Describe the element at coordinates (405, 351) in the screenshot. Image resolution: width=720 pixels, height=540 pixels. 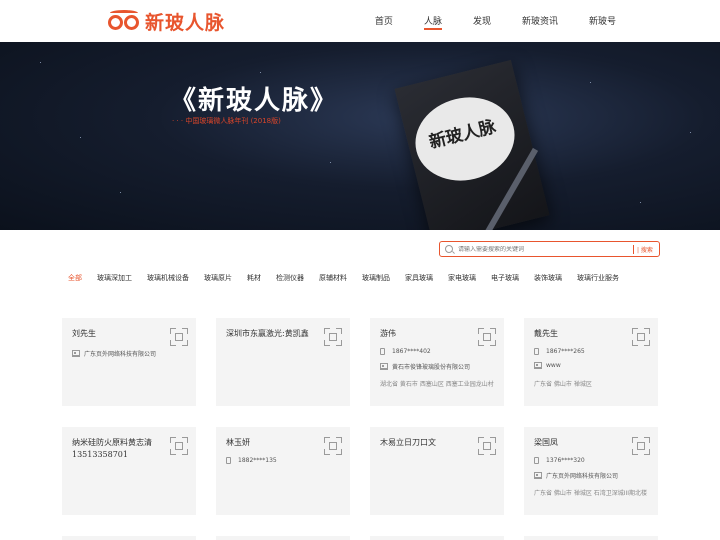
I see `contact-phone: 1867****402` at that location.